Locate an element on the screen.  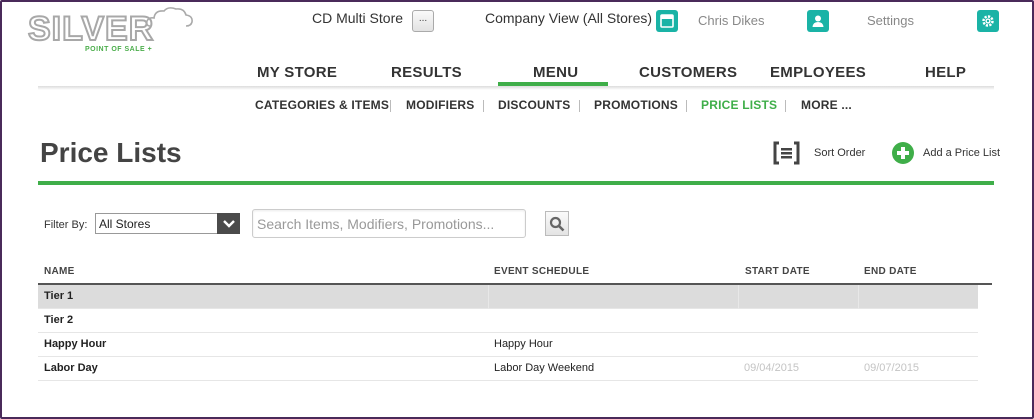
page-title: Price Lists is located at coordinates (111, 152).